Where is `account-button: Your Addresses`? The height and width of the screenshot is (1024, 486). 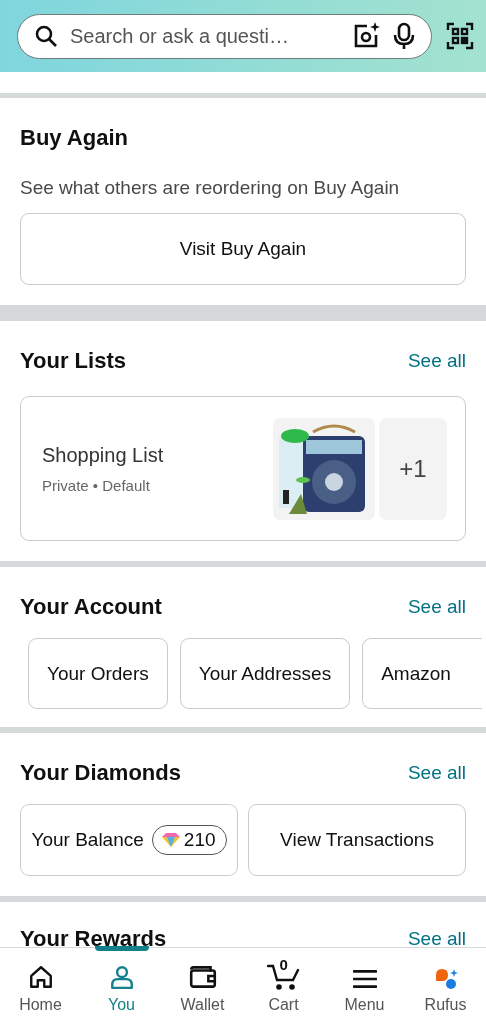
account-button: Your Addresses is located at coordinates (265, 673).